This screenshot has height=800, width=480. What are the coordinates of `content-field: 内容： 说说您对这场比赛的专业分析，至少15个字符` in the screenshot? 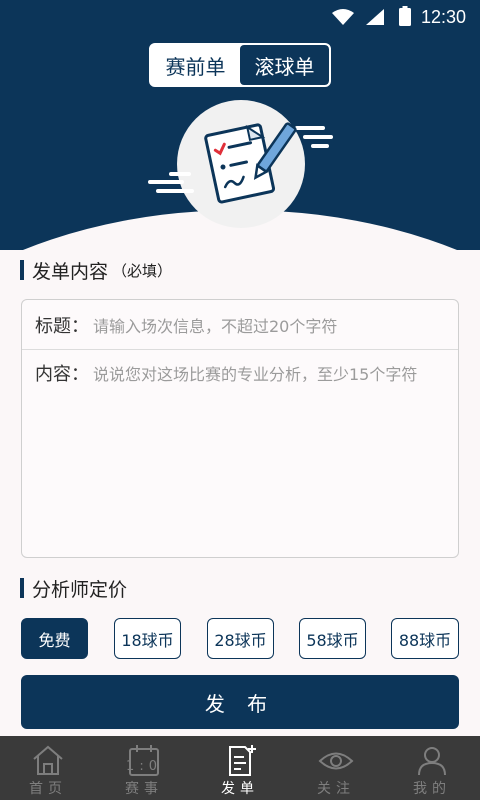 It's located at (240, 373).